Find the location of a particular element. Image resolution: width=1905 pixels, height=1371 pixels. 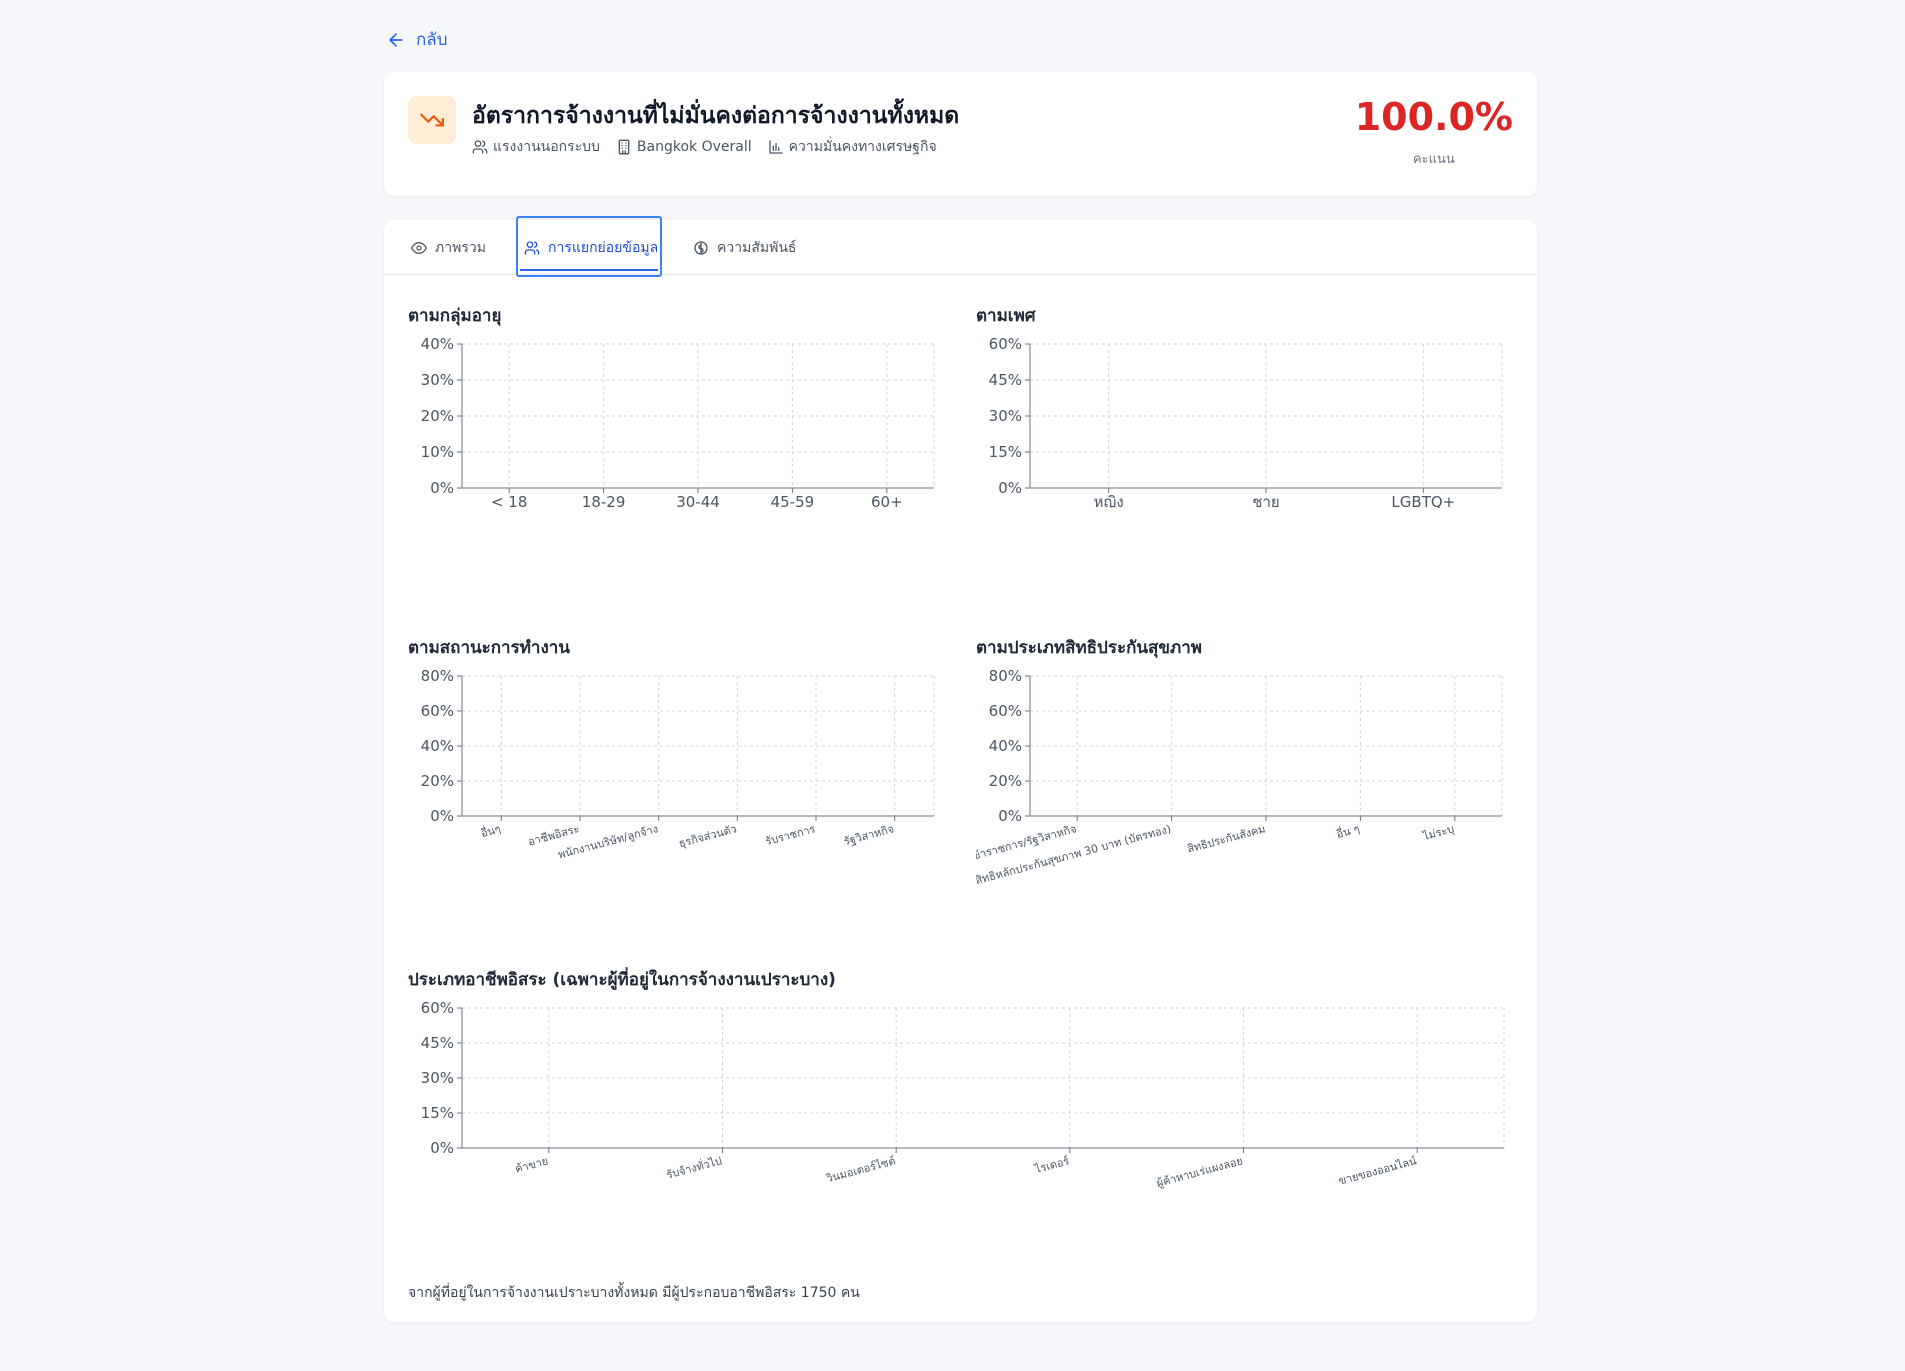

tab-correlation-label: ความสัมพันธ์ is located at coordinates (757, 247).